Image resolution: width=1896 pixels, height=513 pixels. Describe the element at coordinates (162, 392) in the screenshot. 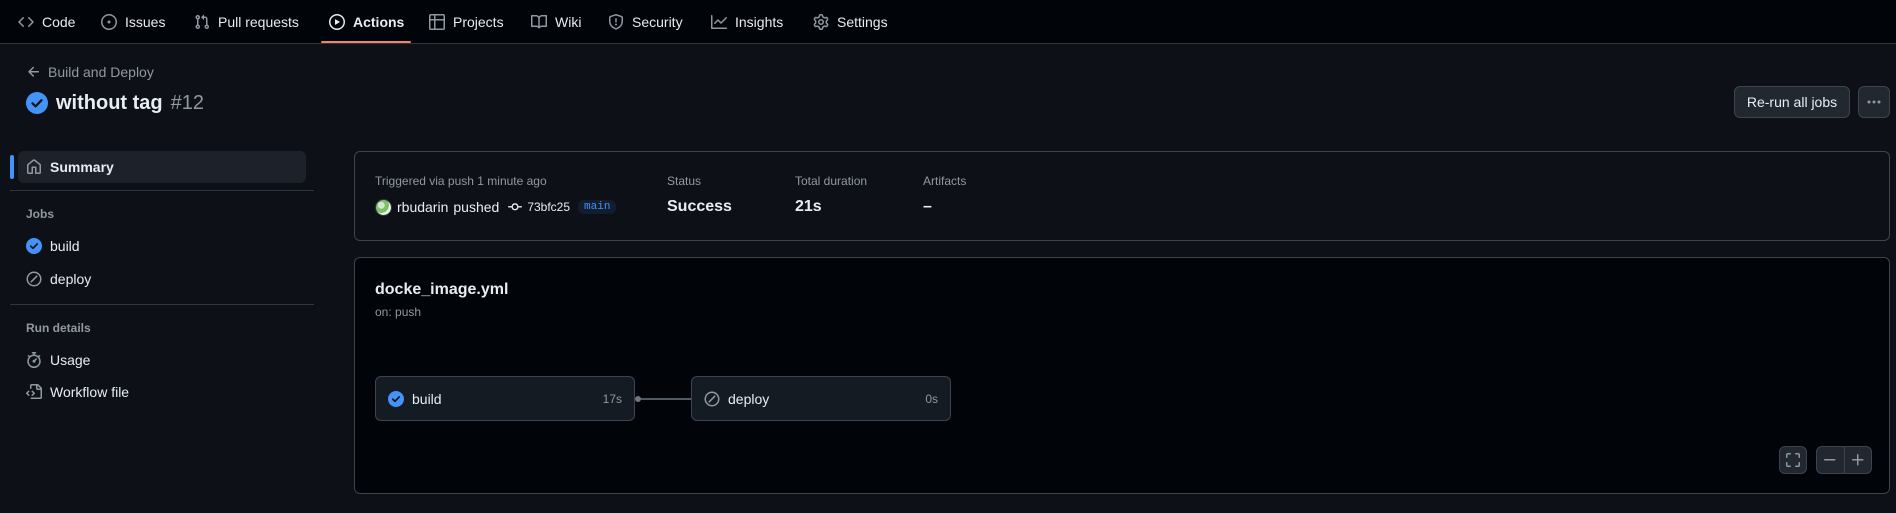

I see `sidebar-item-workflow-file: Workflow file` at that location.